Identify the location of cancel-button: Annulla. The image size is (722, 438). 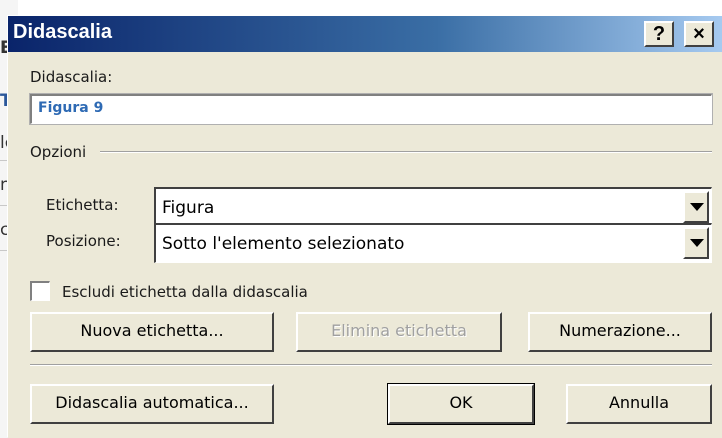
(639, 404).